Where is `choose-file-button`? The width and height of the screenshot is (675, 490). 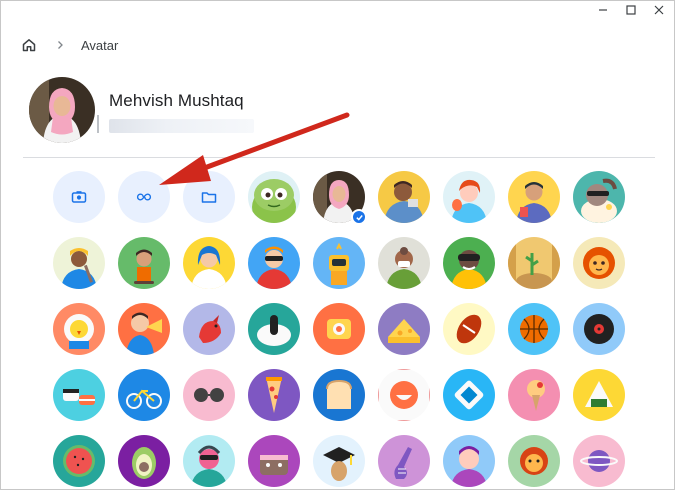 choose-file-button is located at coordinates (209, 197).